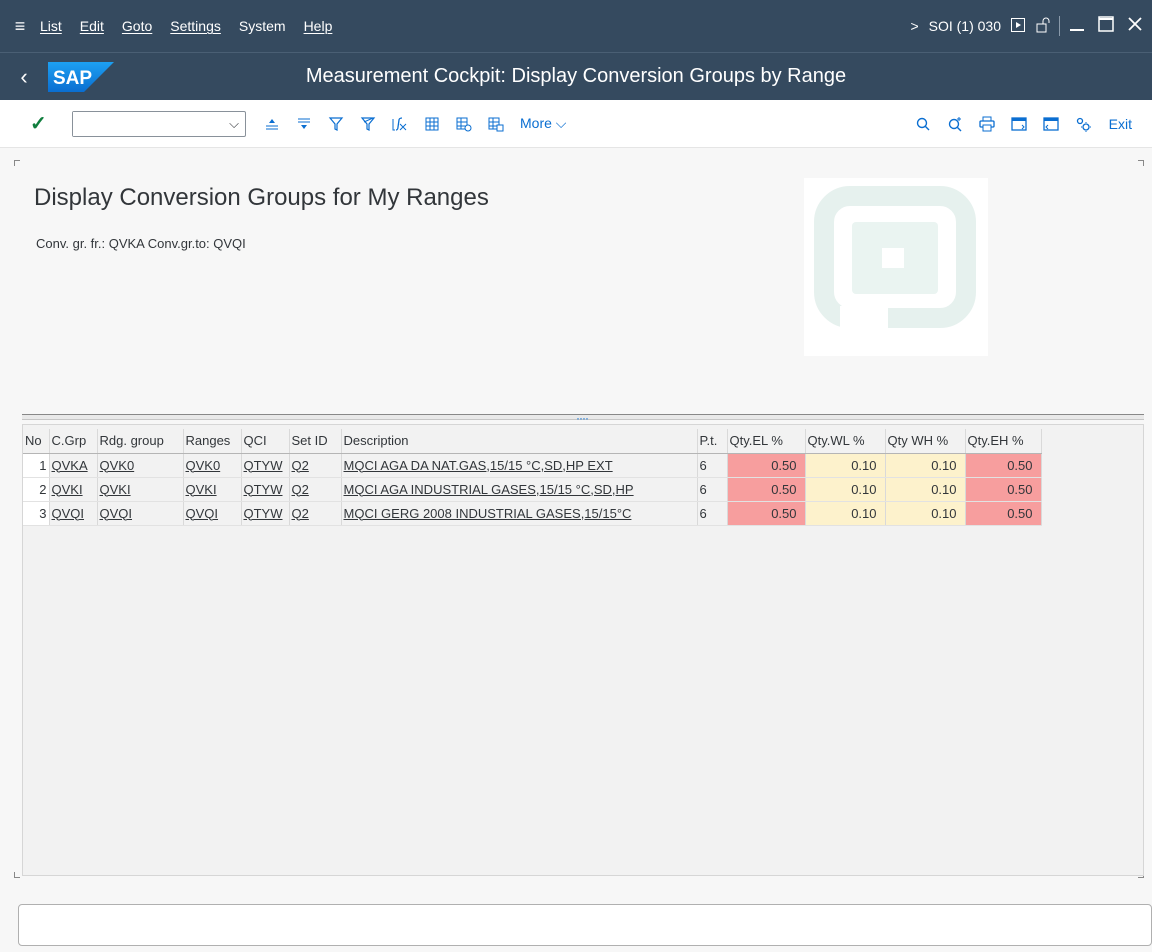  I want to click on back-icon: ‹, so click(24, 77).